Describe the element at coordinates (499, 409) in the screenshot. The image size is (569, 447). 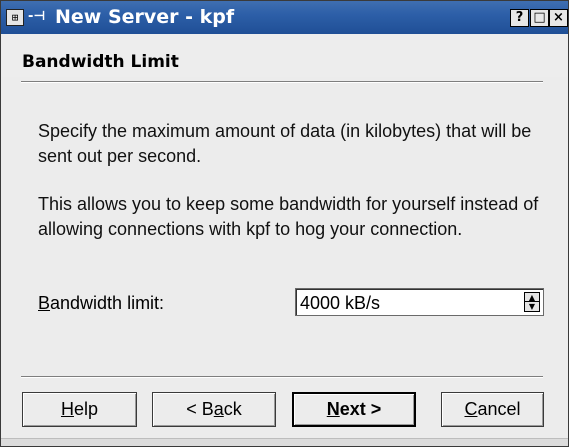
I see `cancel-rest: ancel` at that location.